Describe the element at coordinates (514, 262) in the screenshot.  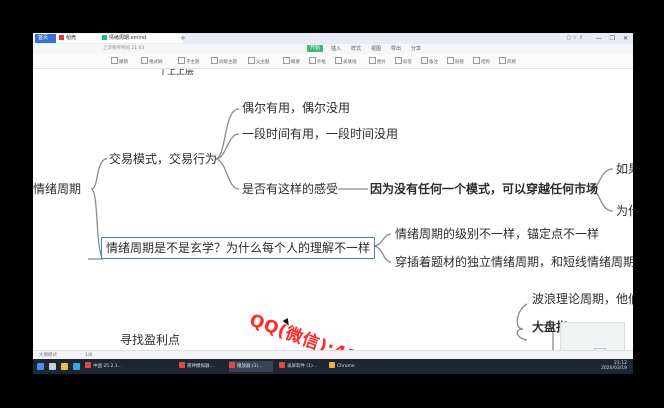
I see `node-thread: 穿插着题材的独立情绪周期，和短线情绪周期在` at that location.